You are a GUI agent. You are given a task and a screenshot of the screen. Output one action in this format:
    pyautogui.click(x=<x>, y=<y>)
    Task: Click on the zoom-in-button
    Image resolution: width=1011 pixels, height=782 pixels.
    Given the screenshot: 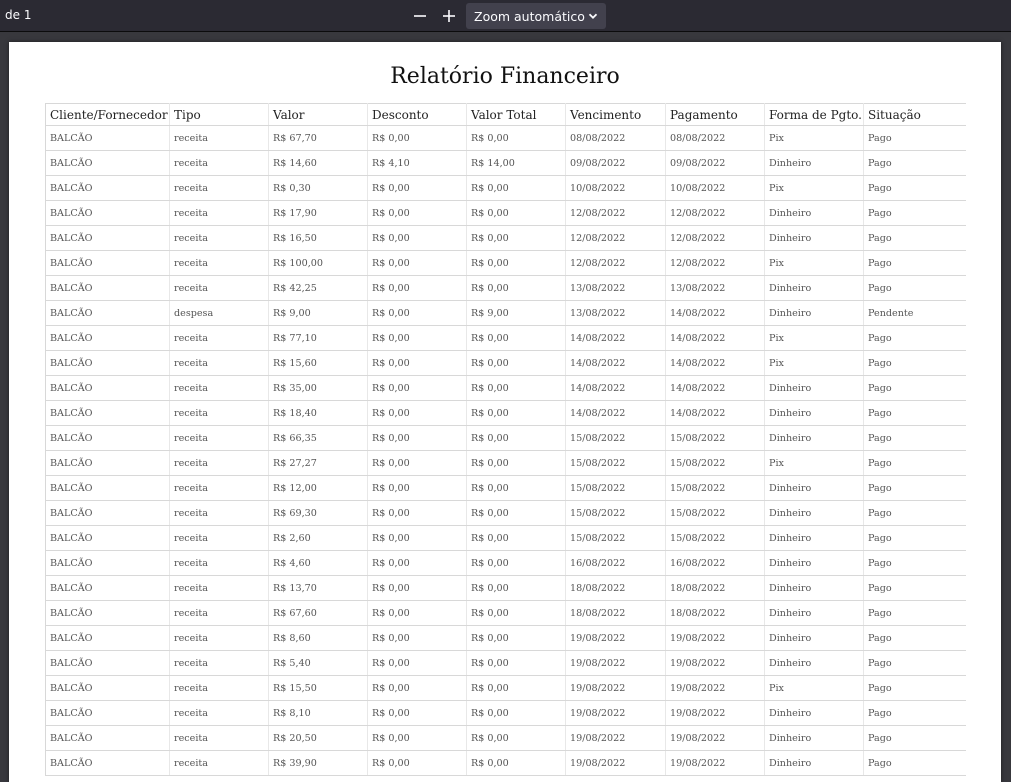 What is the action you would take?
    pyautogui.click(x=449, y=16)
    